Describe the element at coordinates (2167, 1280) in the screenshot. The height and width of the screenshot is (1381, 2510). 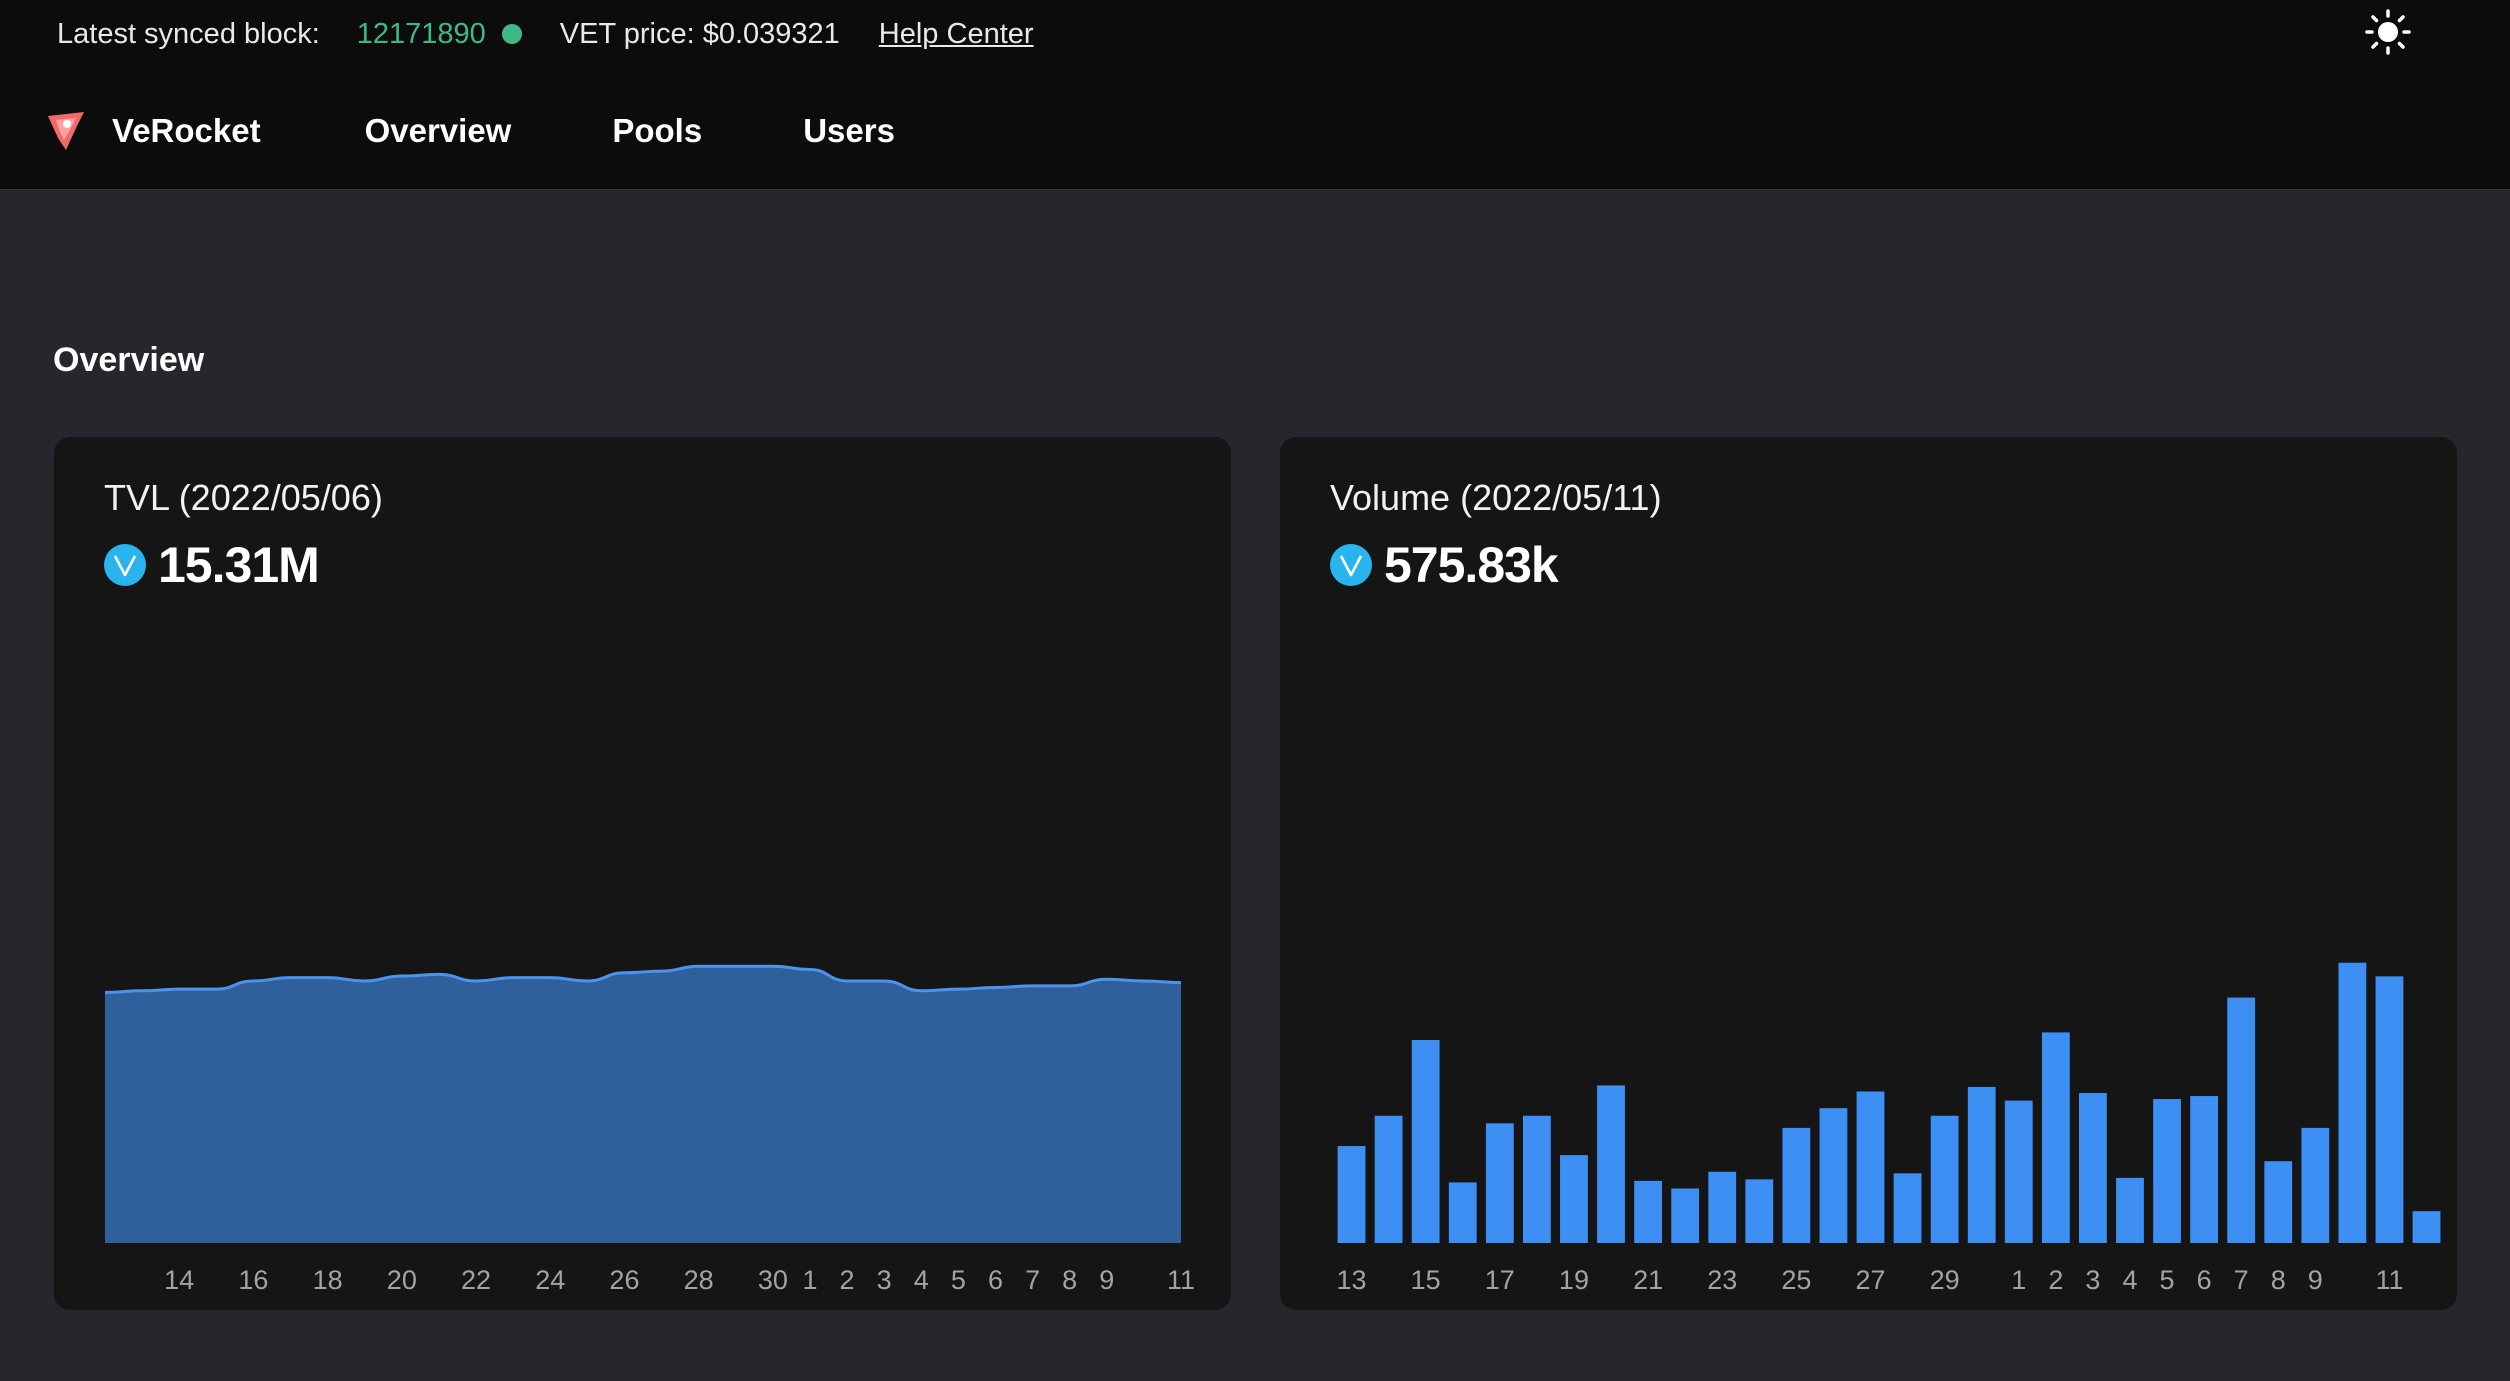
I see `volume-x-tick-label: 5` at that location.